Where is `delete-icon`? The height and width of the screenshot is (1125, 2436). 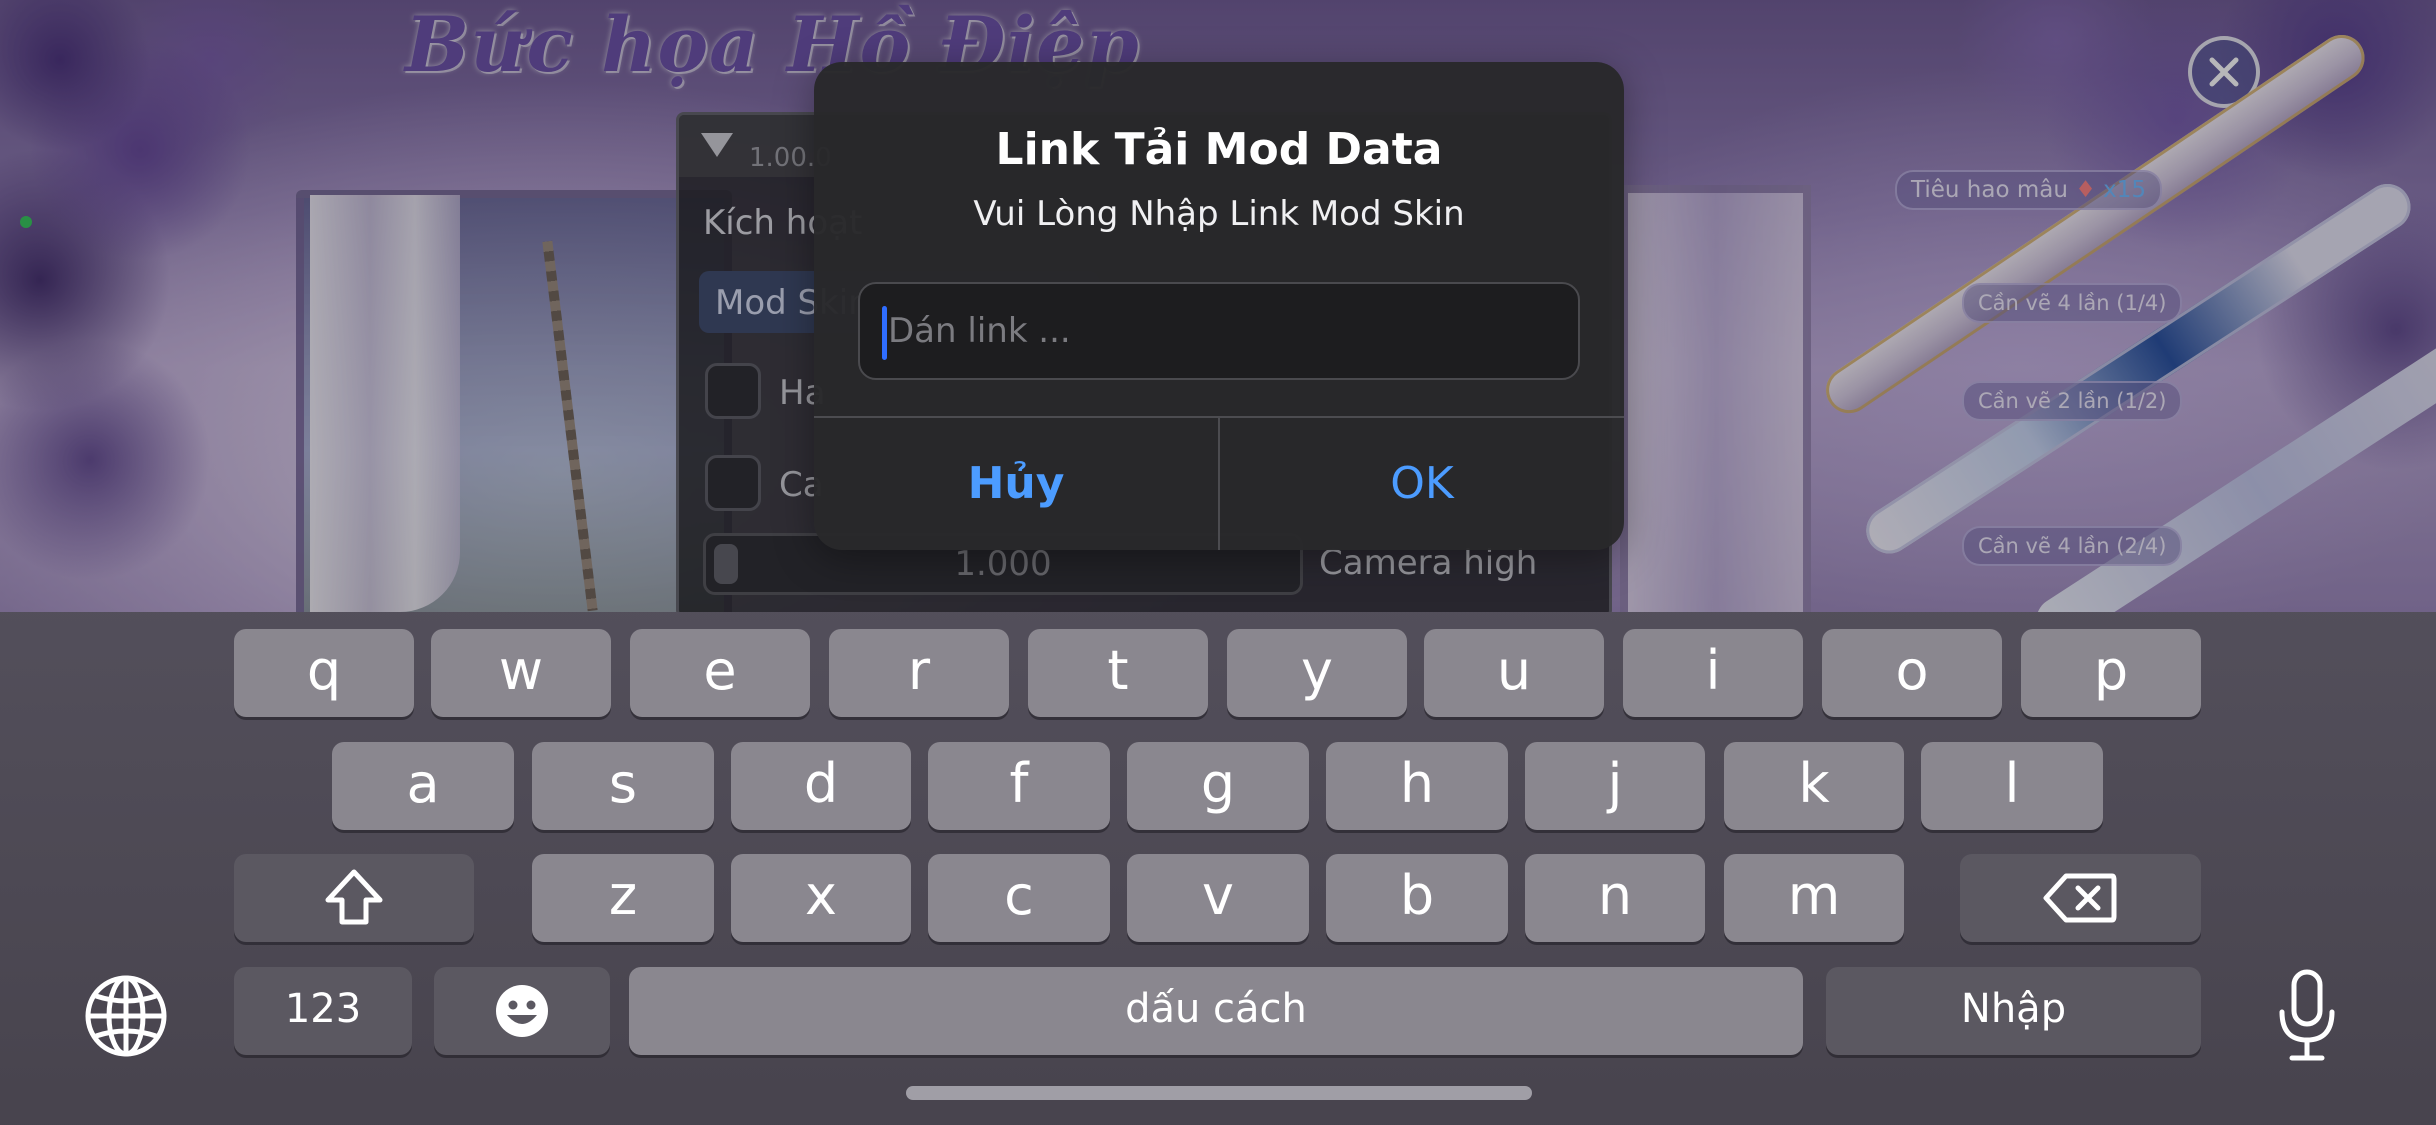 delete-icon is located at coordinates (2080, 898).